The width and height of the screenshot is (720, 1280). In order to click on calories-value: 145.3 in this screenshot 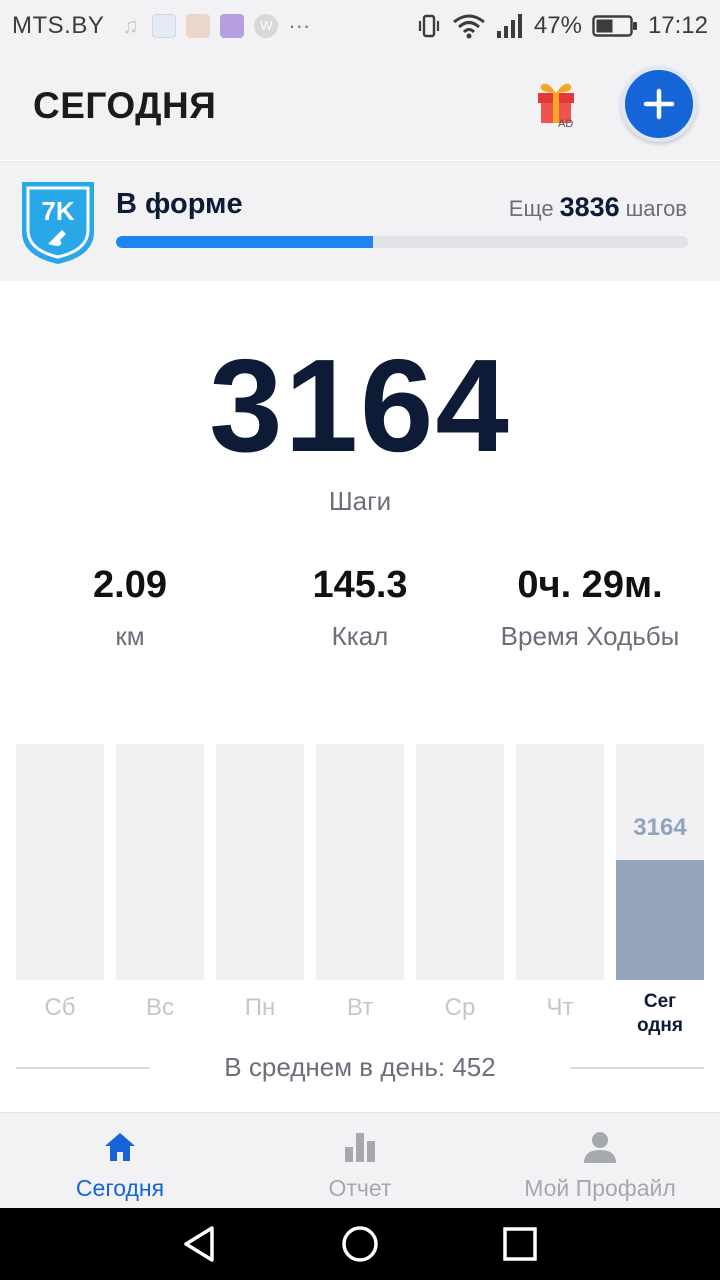, I will do `click(360, 585)`.